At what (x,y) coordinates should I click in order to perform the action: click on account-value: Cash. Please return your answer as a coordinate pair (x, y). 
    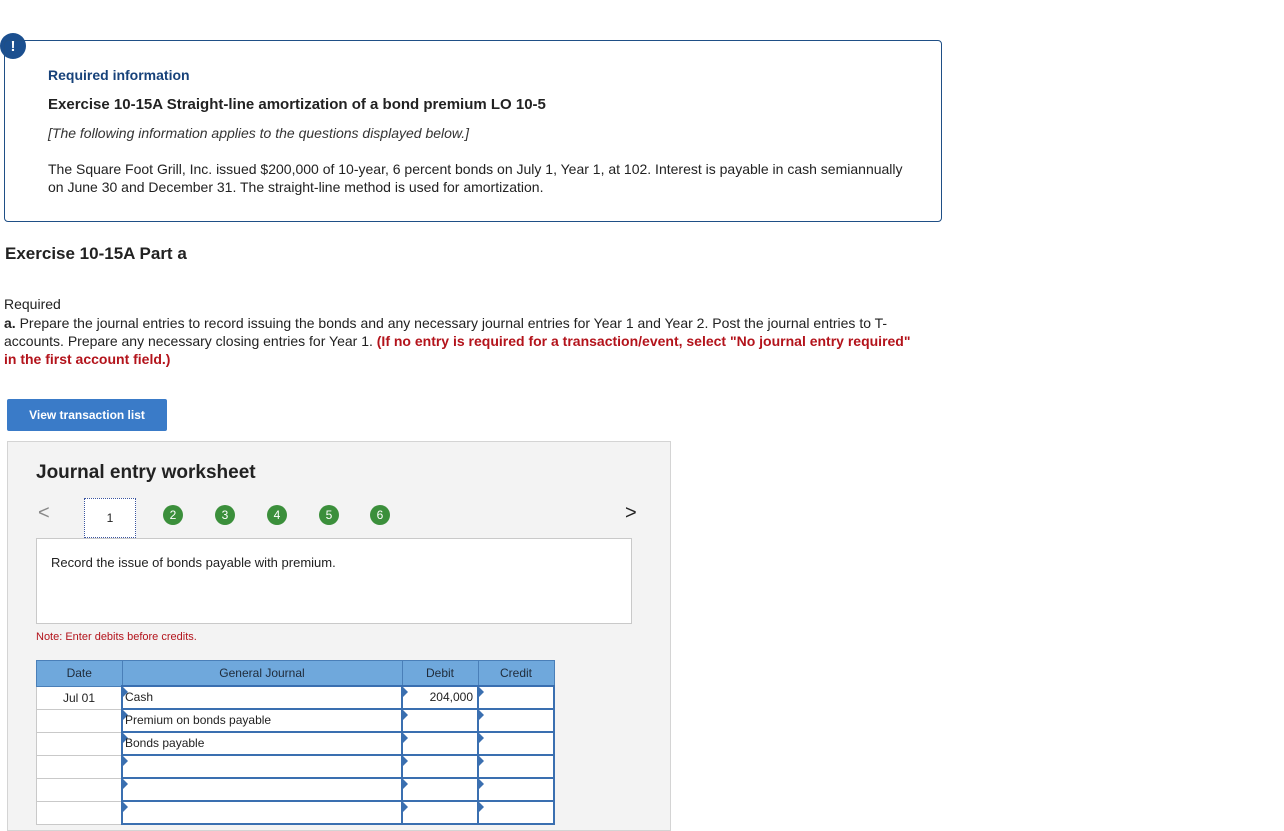
    Looking at the image, I should click on (139, 697).